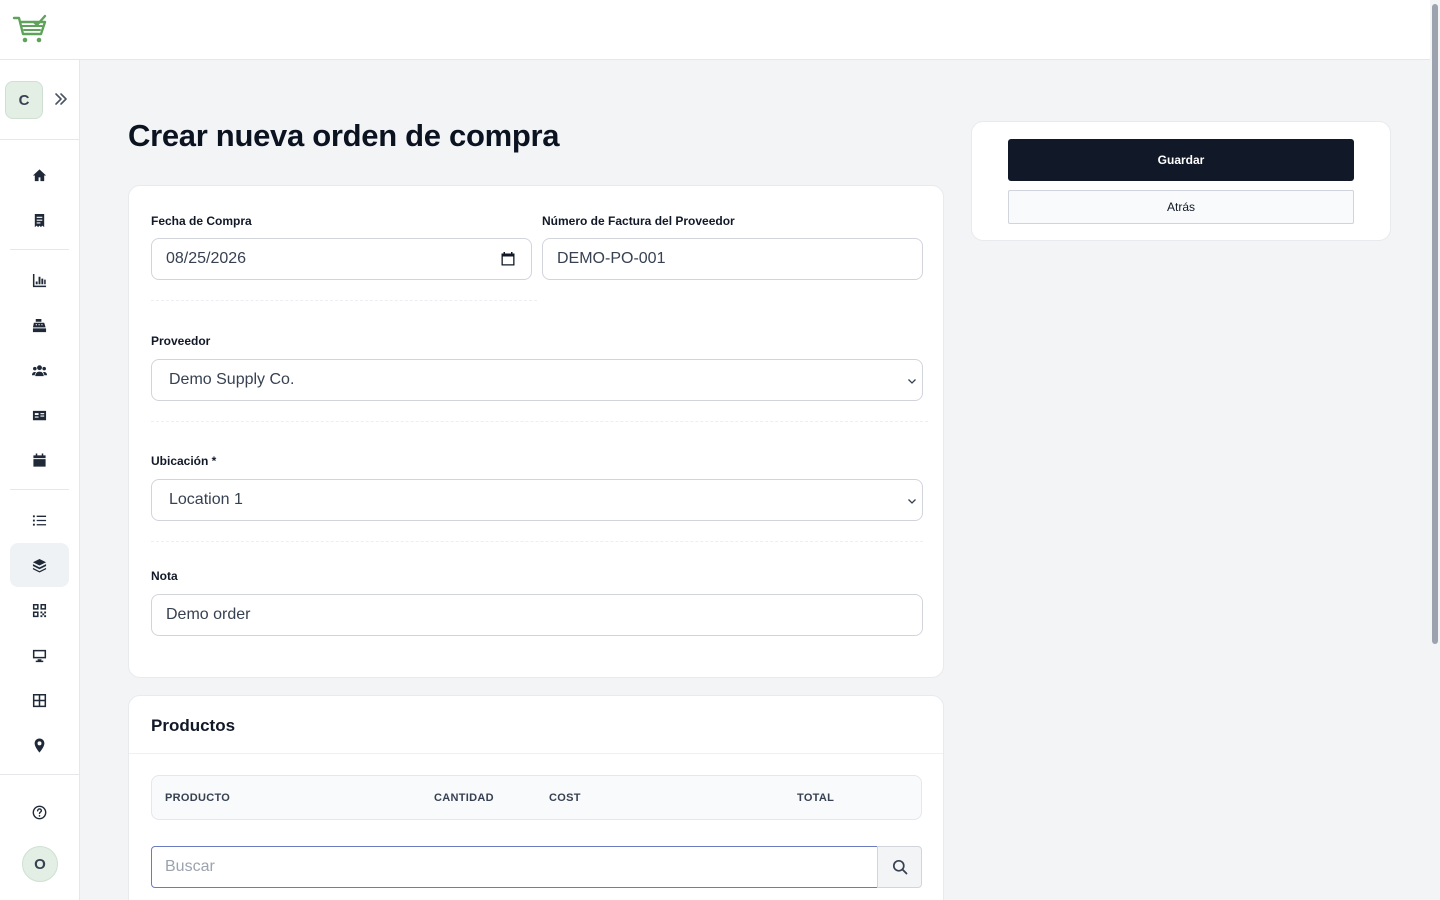 The height and width of the screenshot is (900, 1440). I want to click on supplier-label: Proveedor, so click(181, 341).